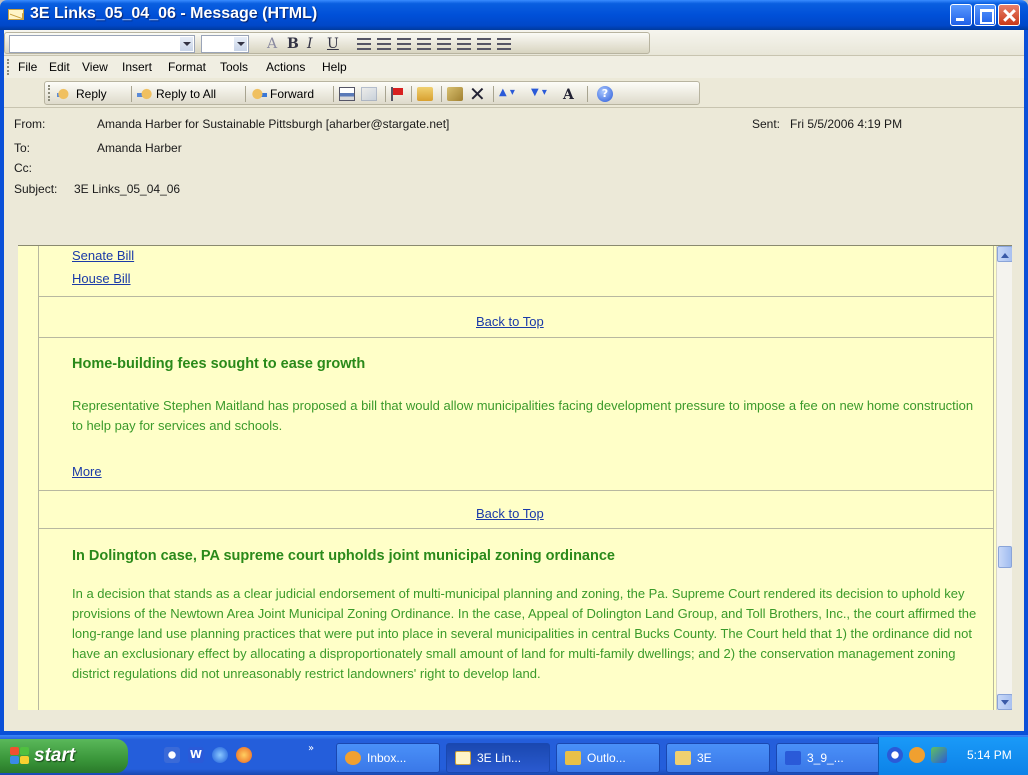 Image resolution: width=1028 pixels, height=775 pixels. Describe the element at coordinates (137, 67) in the screenshot. I see `menu-insert: Insert` at that location.